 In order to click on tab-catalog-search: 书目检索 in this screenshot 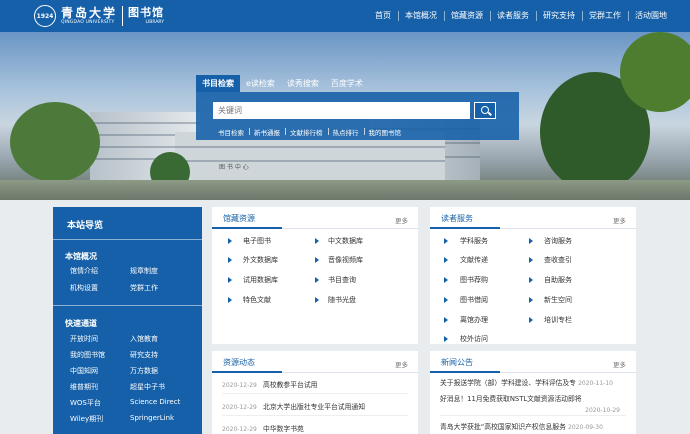, I will do `click(218, 83)`.